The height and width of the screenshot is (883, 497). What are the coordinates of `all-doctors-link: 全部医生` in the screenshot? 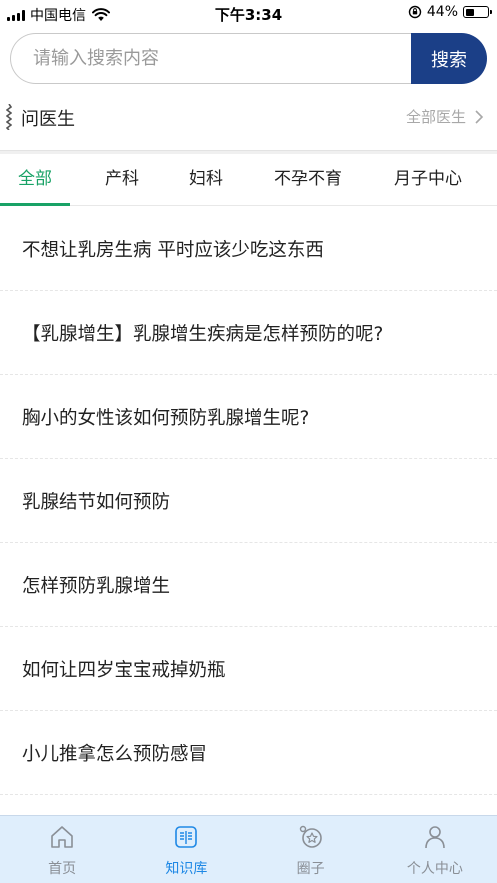 It's located at (445, 116).